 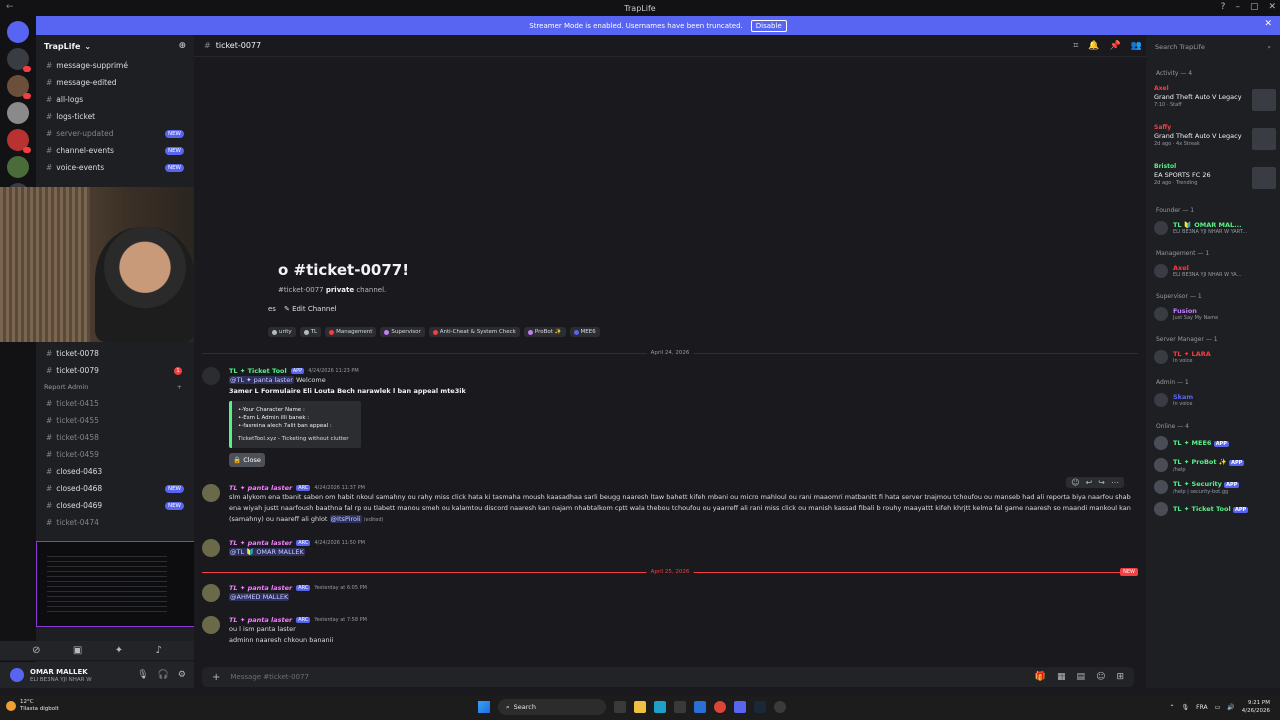 What do you see at coordinates (1081, 677) in the screenshot?
I see `sticker-icon: ▤` at bounding box center [1081, 677].